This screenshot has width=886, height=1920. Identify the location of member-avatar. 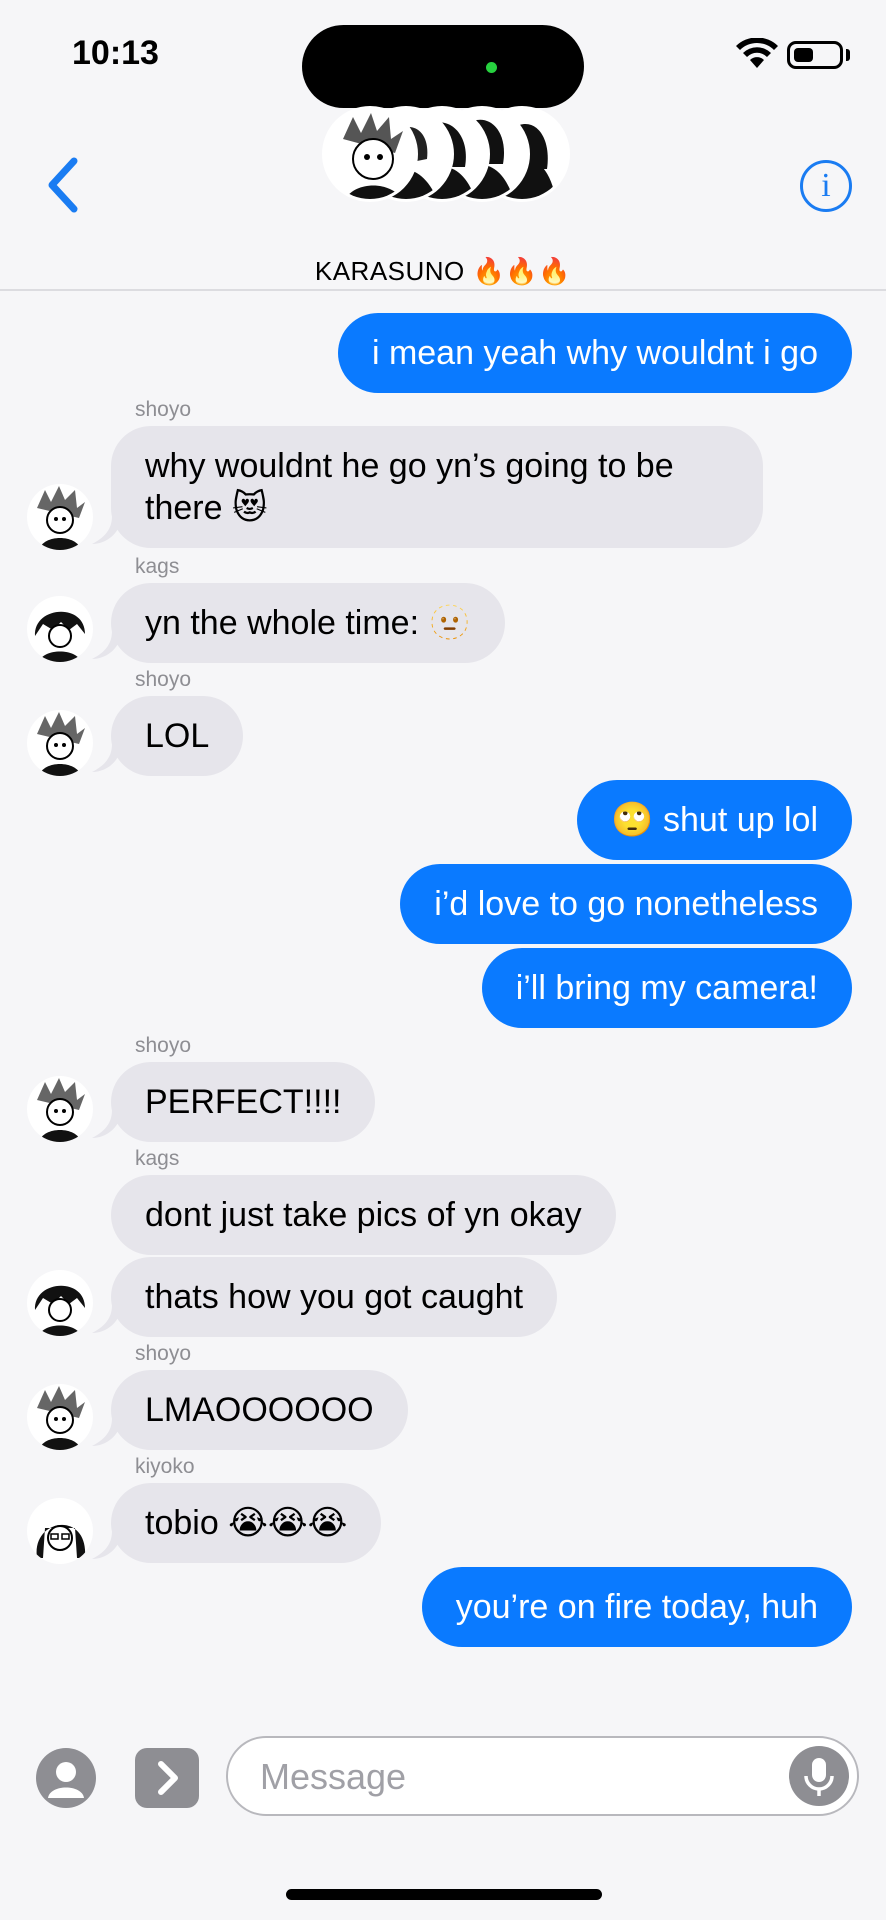
(370, 154).